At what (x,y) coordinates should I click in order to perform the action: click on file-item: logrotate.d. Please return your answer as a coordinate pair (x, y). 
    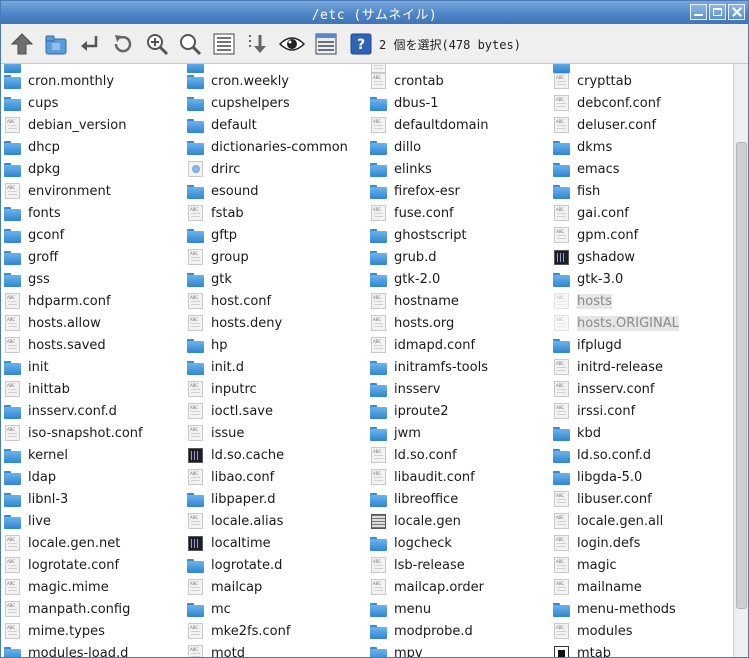
    Looking at the image, I should click on (233, 565).